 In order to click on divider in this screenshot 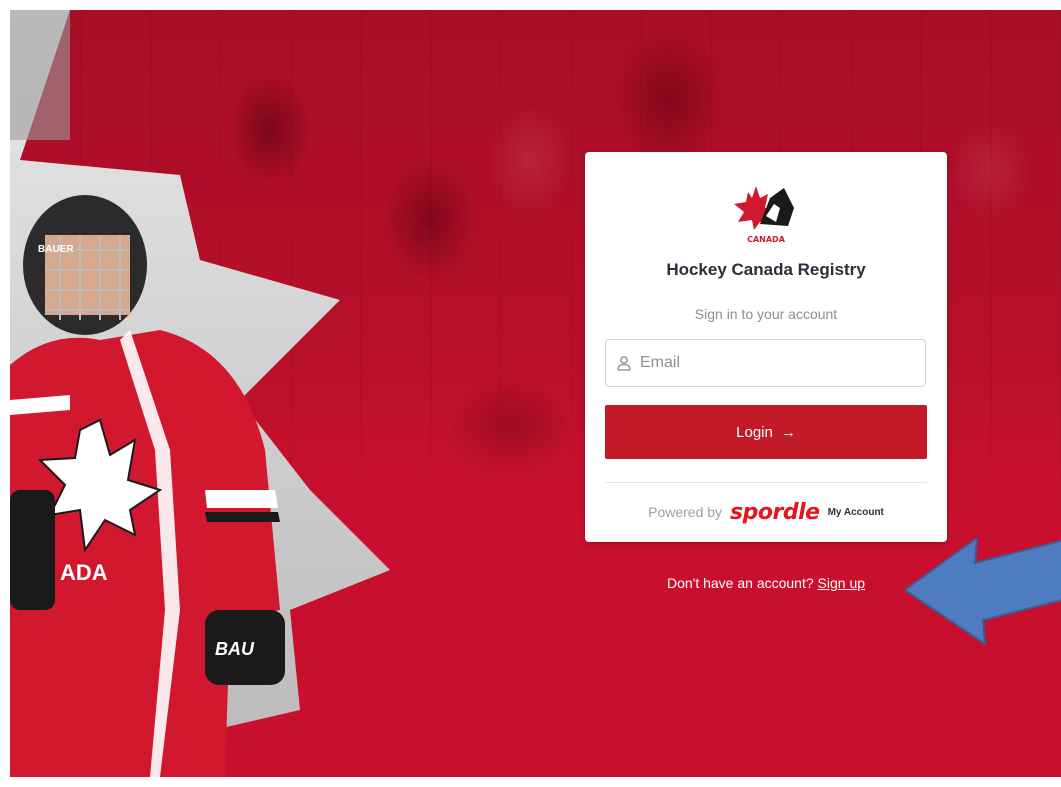, I will do `click(766, 482)`.